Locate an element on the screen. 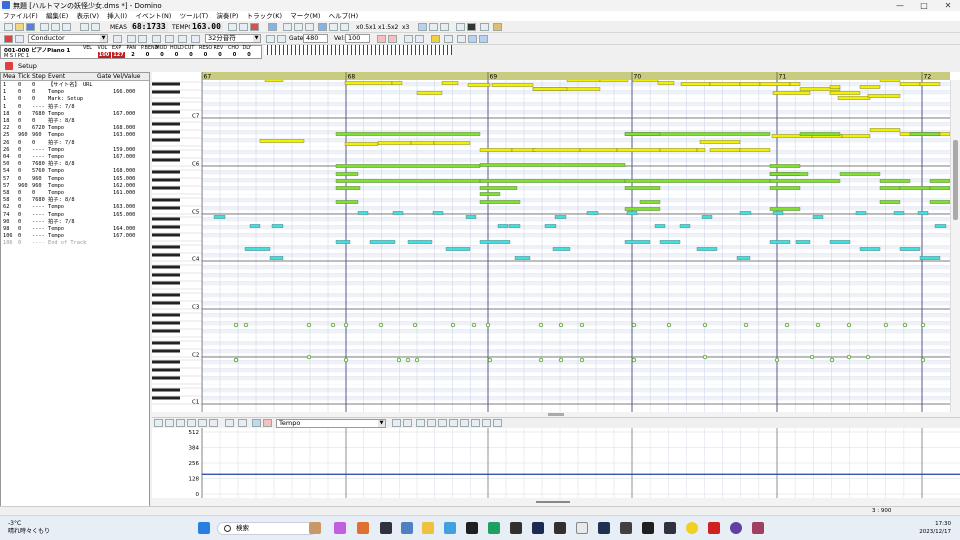 The image size is (960, 540). mixer-val-cut: 0 is located at coordinates (191, 55).